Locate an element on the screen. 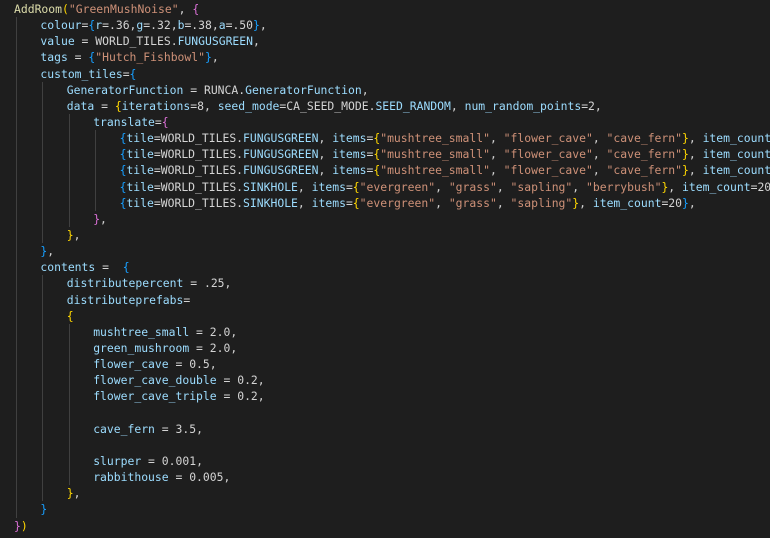 This screenshot has width=770, height=538. code-token: "evergreen" is located at coordinates (397, 186).